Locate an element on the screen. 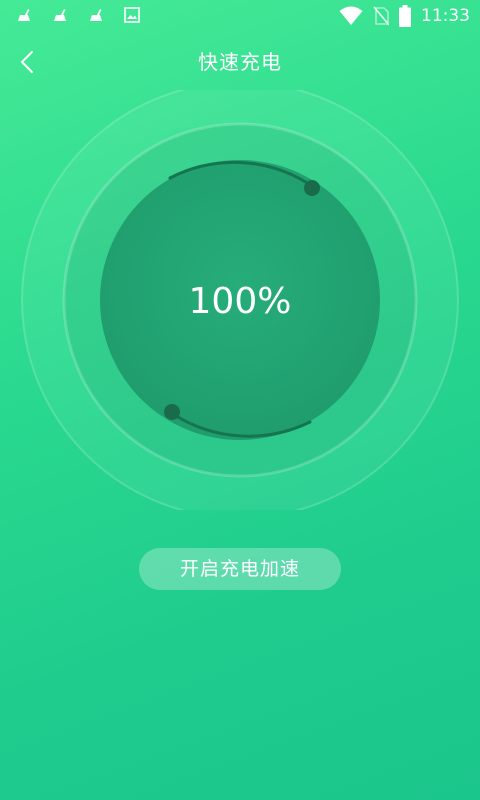 The image size is (480, 800). status-bar: 11:33 is located at coordinates (240, 16).